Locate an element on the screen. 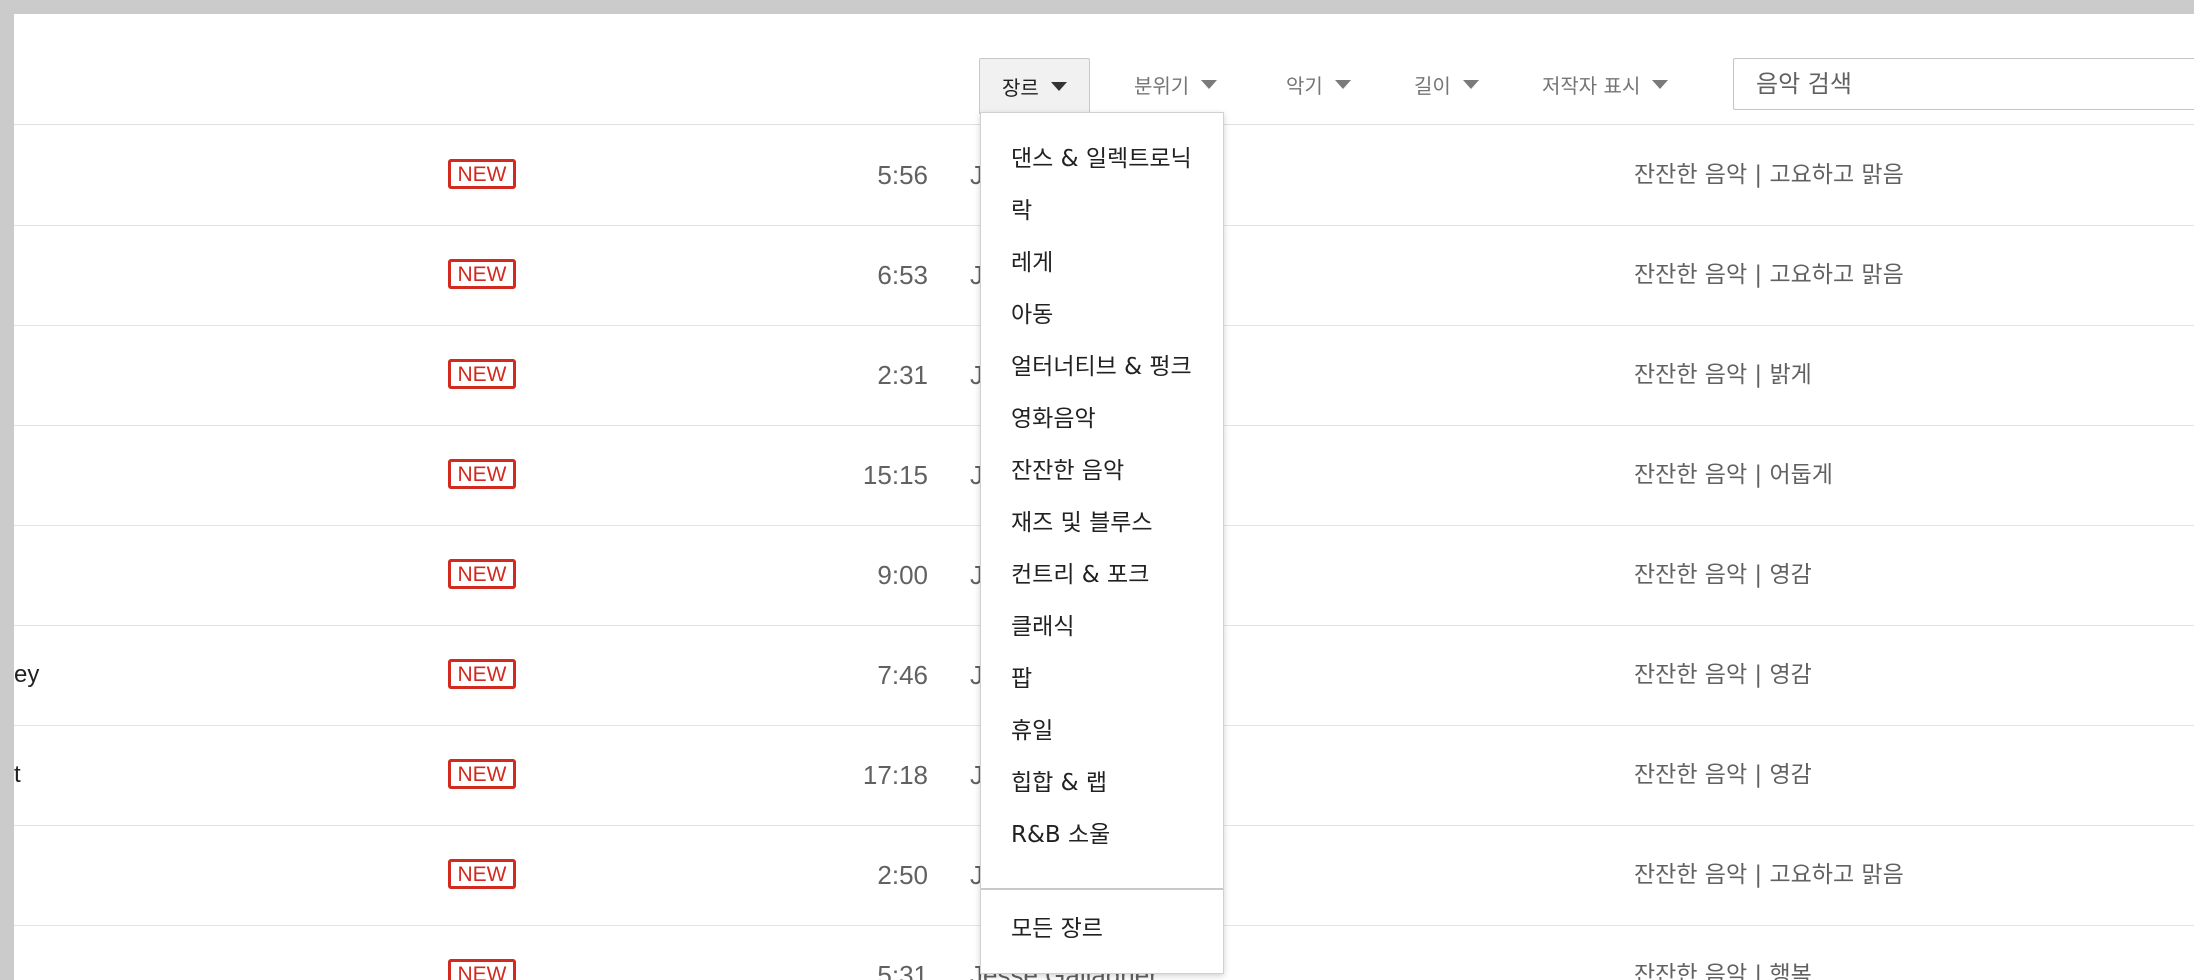 Image resolution: width=2194 pixels, height=980 pixels. track-duration: 9:00 is located at coordinates (902, 575).